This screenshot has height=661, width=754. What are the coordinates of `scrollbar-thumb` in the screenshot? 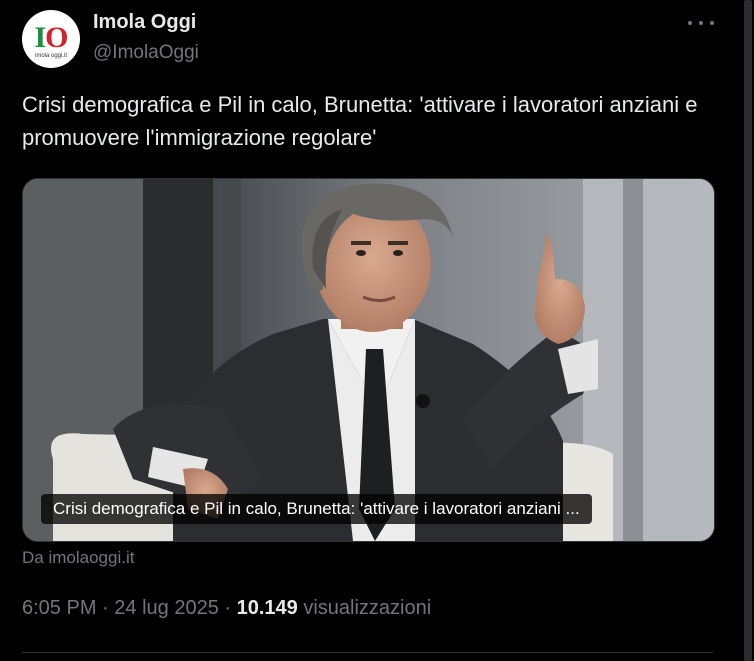 It's located at (748, 330).